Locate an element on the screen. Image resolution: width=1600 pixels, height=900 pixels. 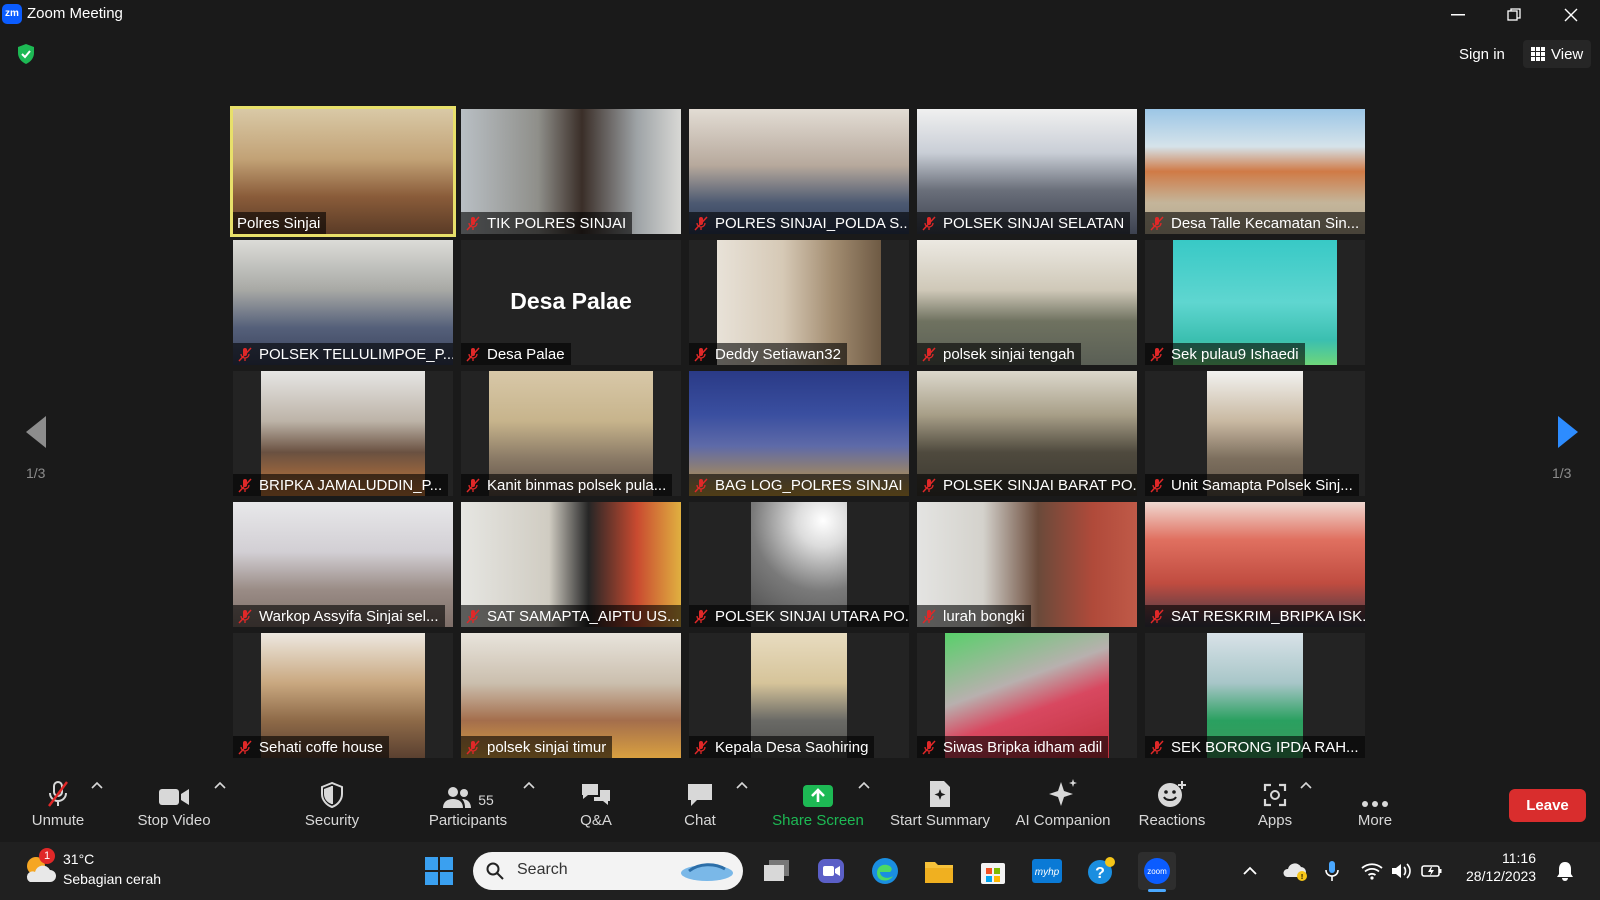
wifi-button is located at coordinates (1372, 871).